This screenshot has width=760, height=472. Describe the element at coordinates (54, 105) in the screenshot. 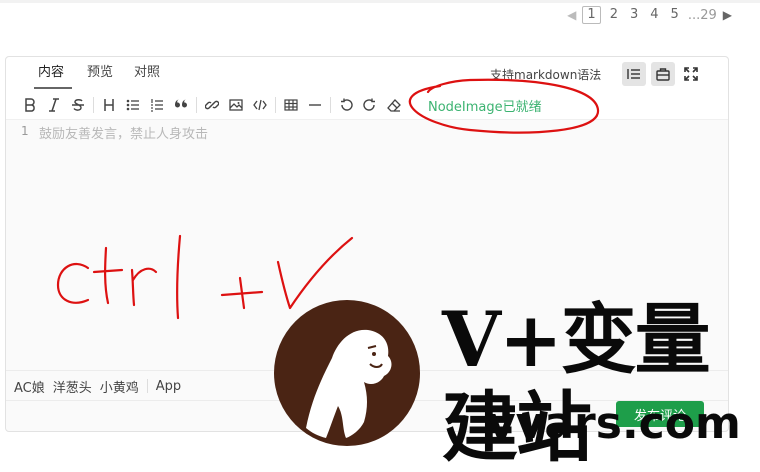

I see `italic-icon` at that location.